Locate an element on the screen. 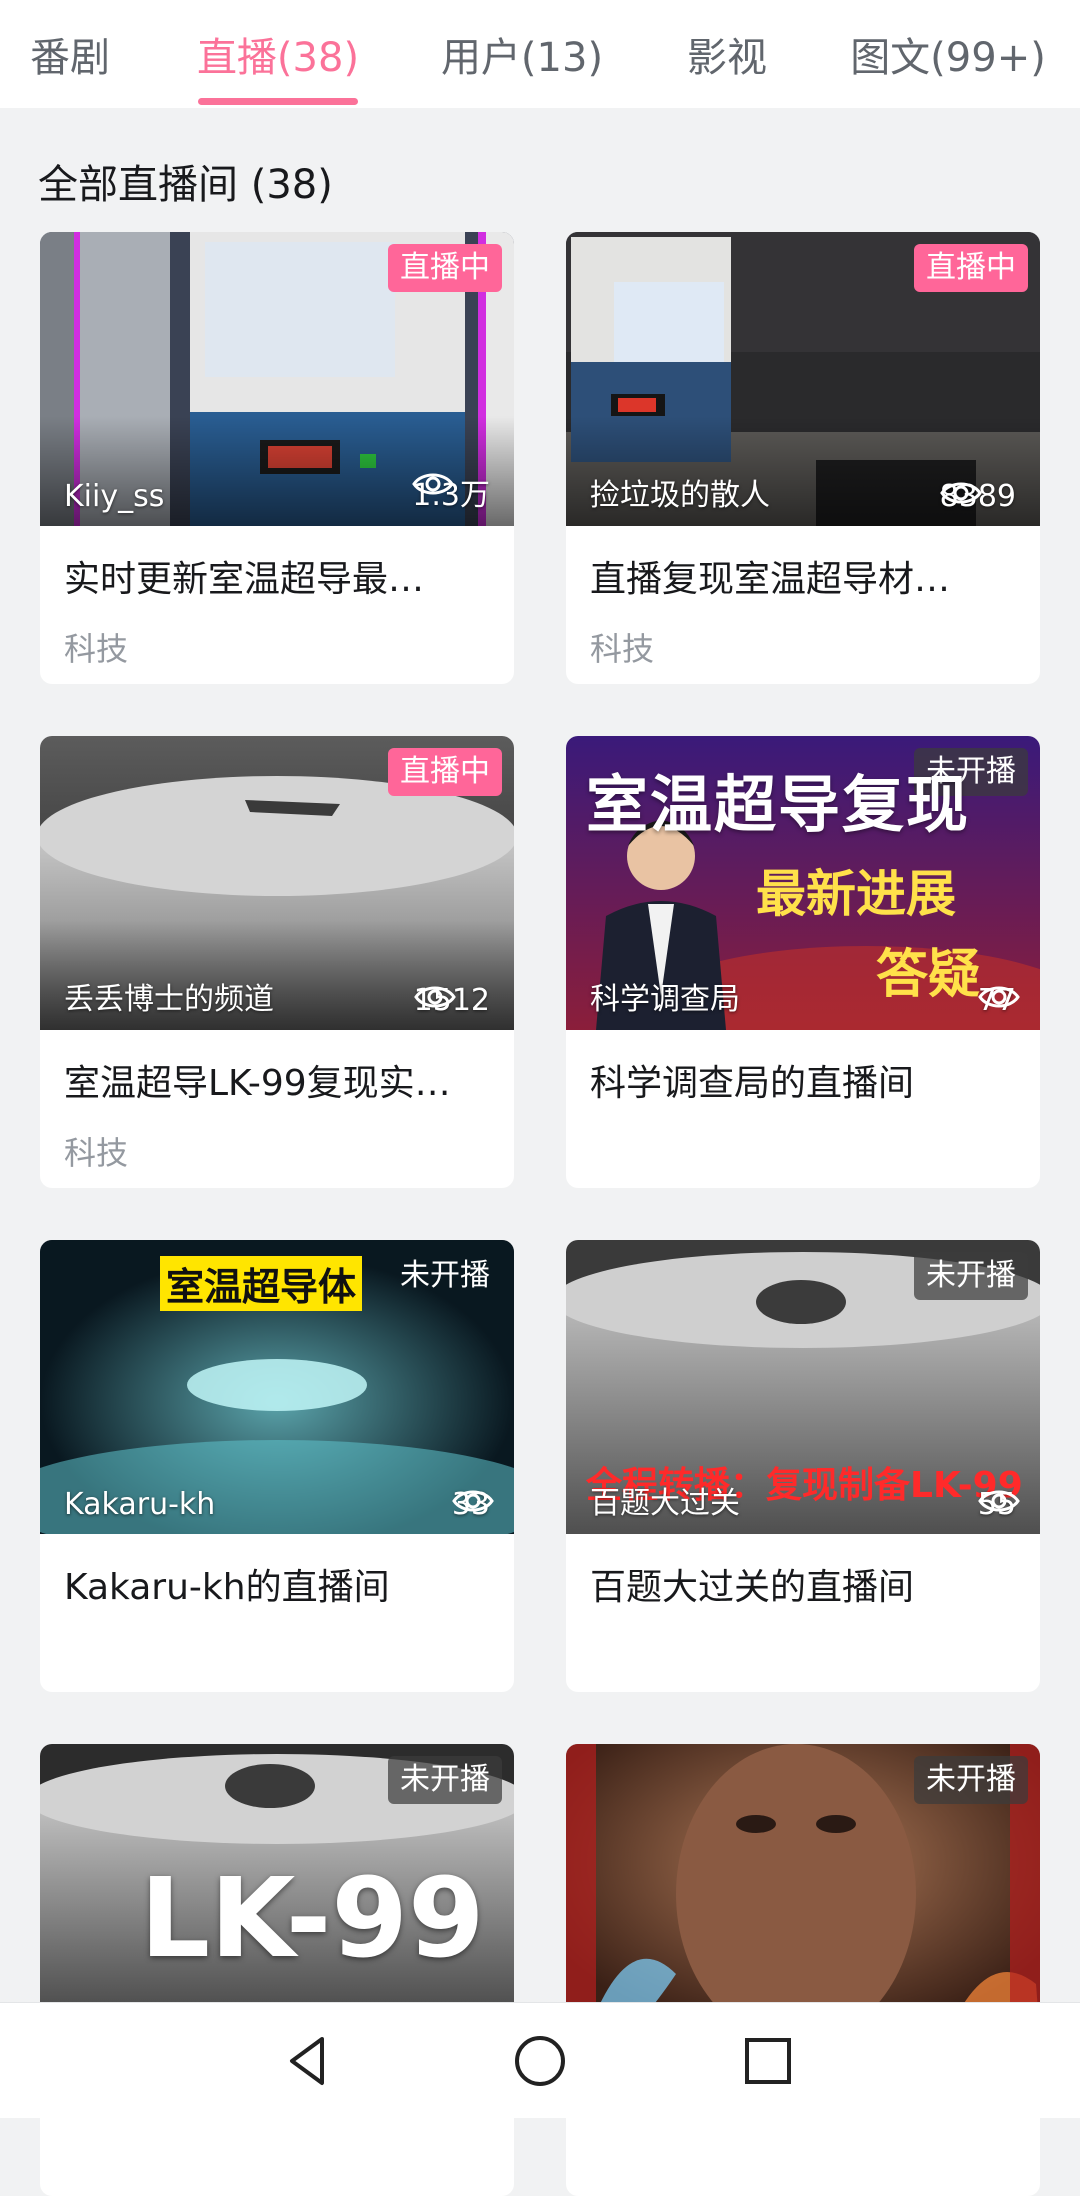  uploader-name: Kakaru-kh is located at coordinates (140, 1504).